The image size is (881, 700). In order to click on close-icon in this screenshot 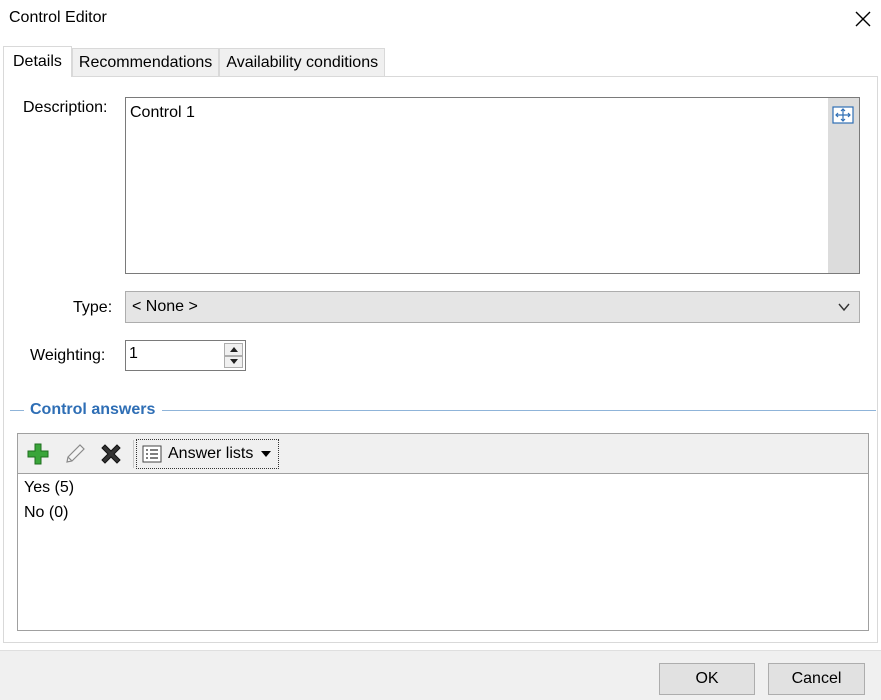, I will do `click(863, 19)`.